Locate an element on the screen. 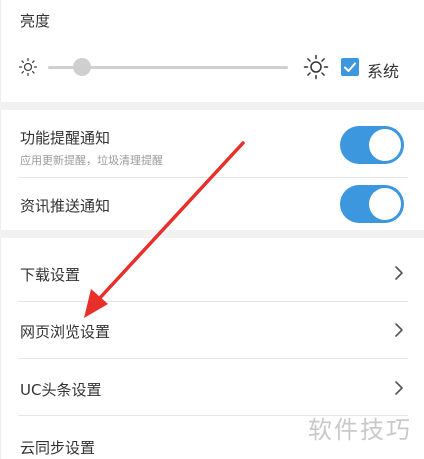 The height and width of the screenshot is (459, 424). news-notification-toggle is located at coordinates (372, 204).